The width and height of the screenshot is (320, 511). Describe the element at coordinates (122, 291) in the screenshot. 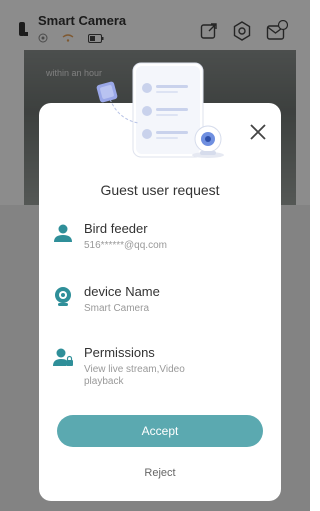

I see `device-name-label: device Name` at that location.